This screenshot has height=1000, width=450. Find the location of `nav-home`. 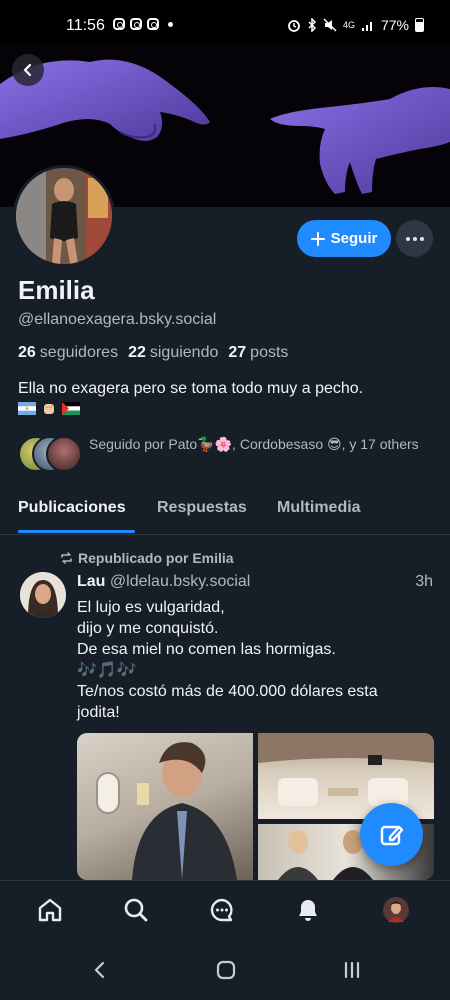

nav-home is located at coordinates (50, 910).